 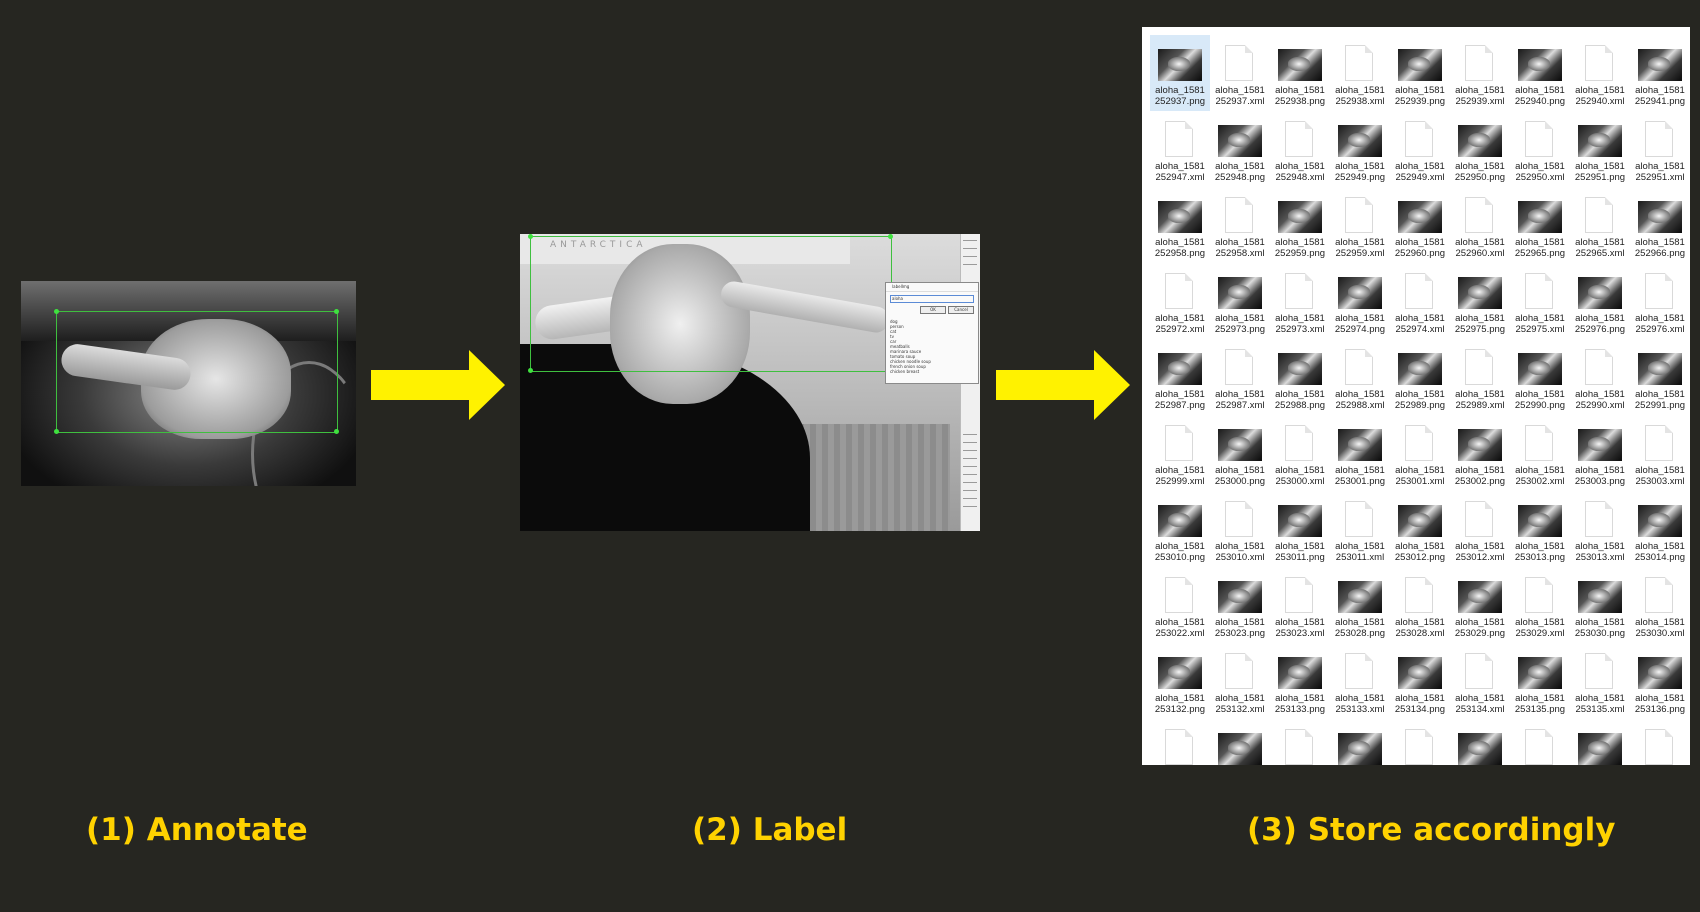 What do you see at coordinates (1180, 377) in the screenshot?
I see `file-item: aloha_1581 252987.png` at bounding box center [1180, 377].